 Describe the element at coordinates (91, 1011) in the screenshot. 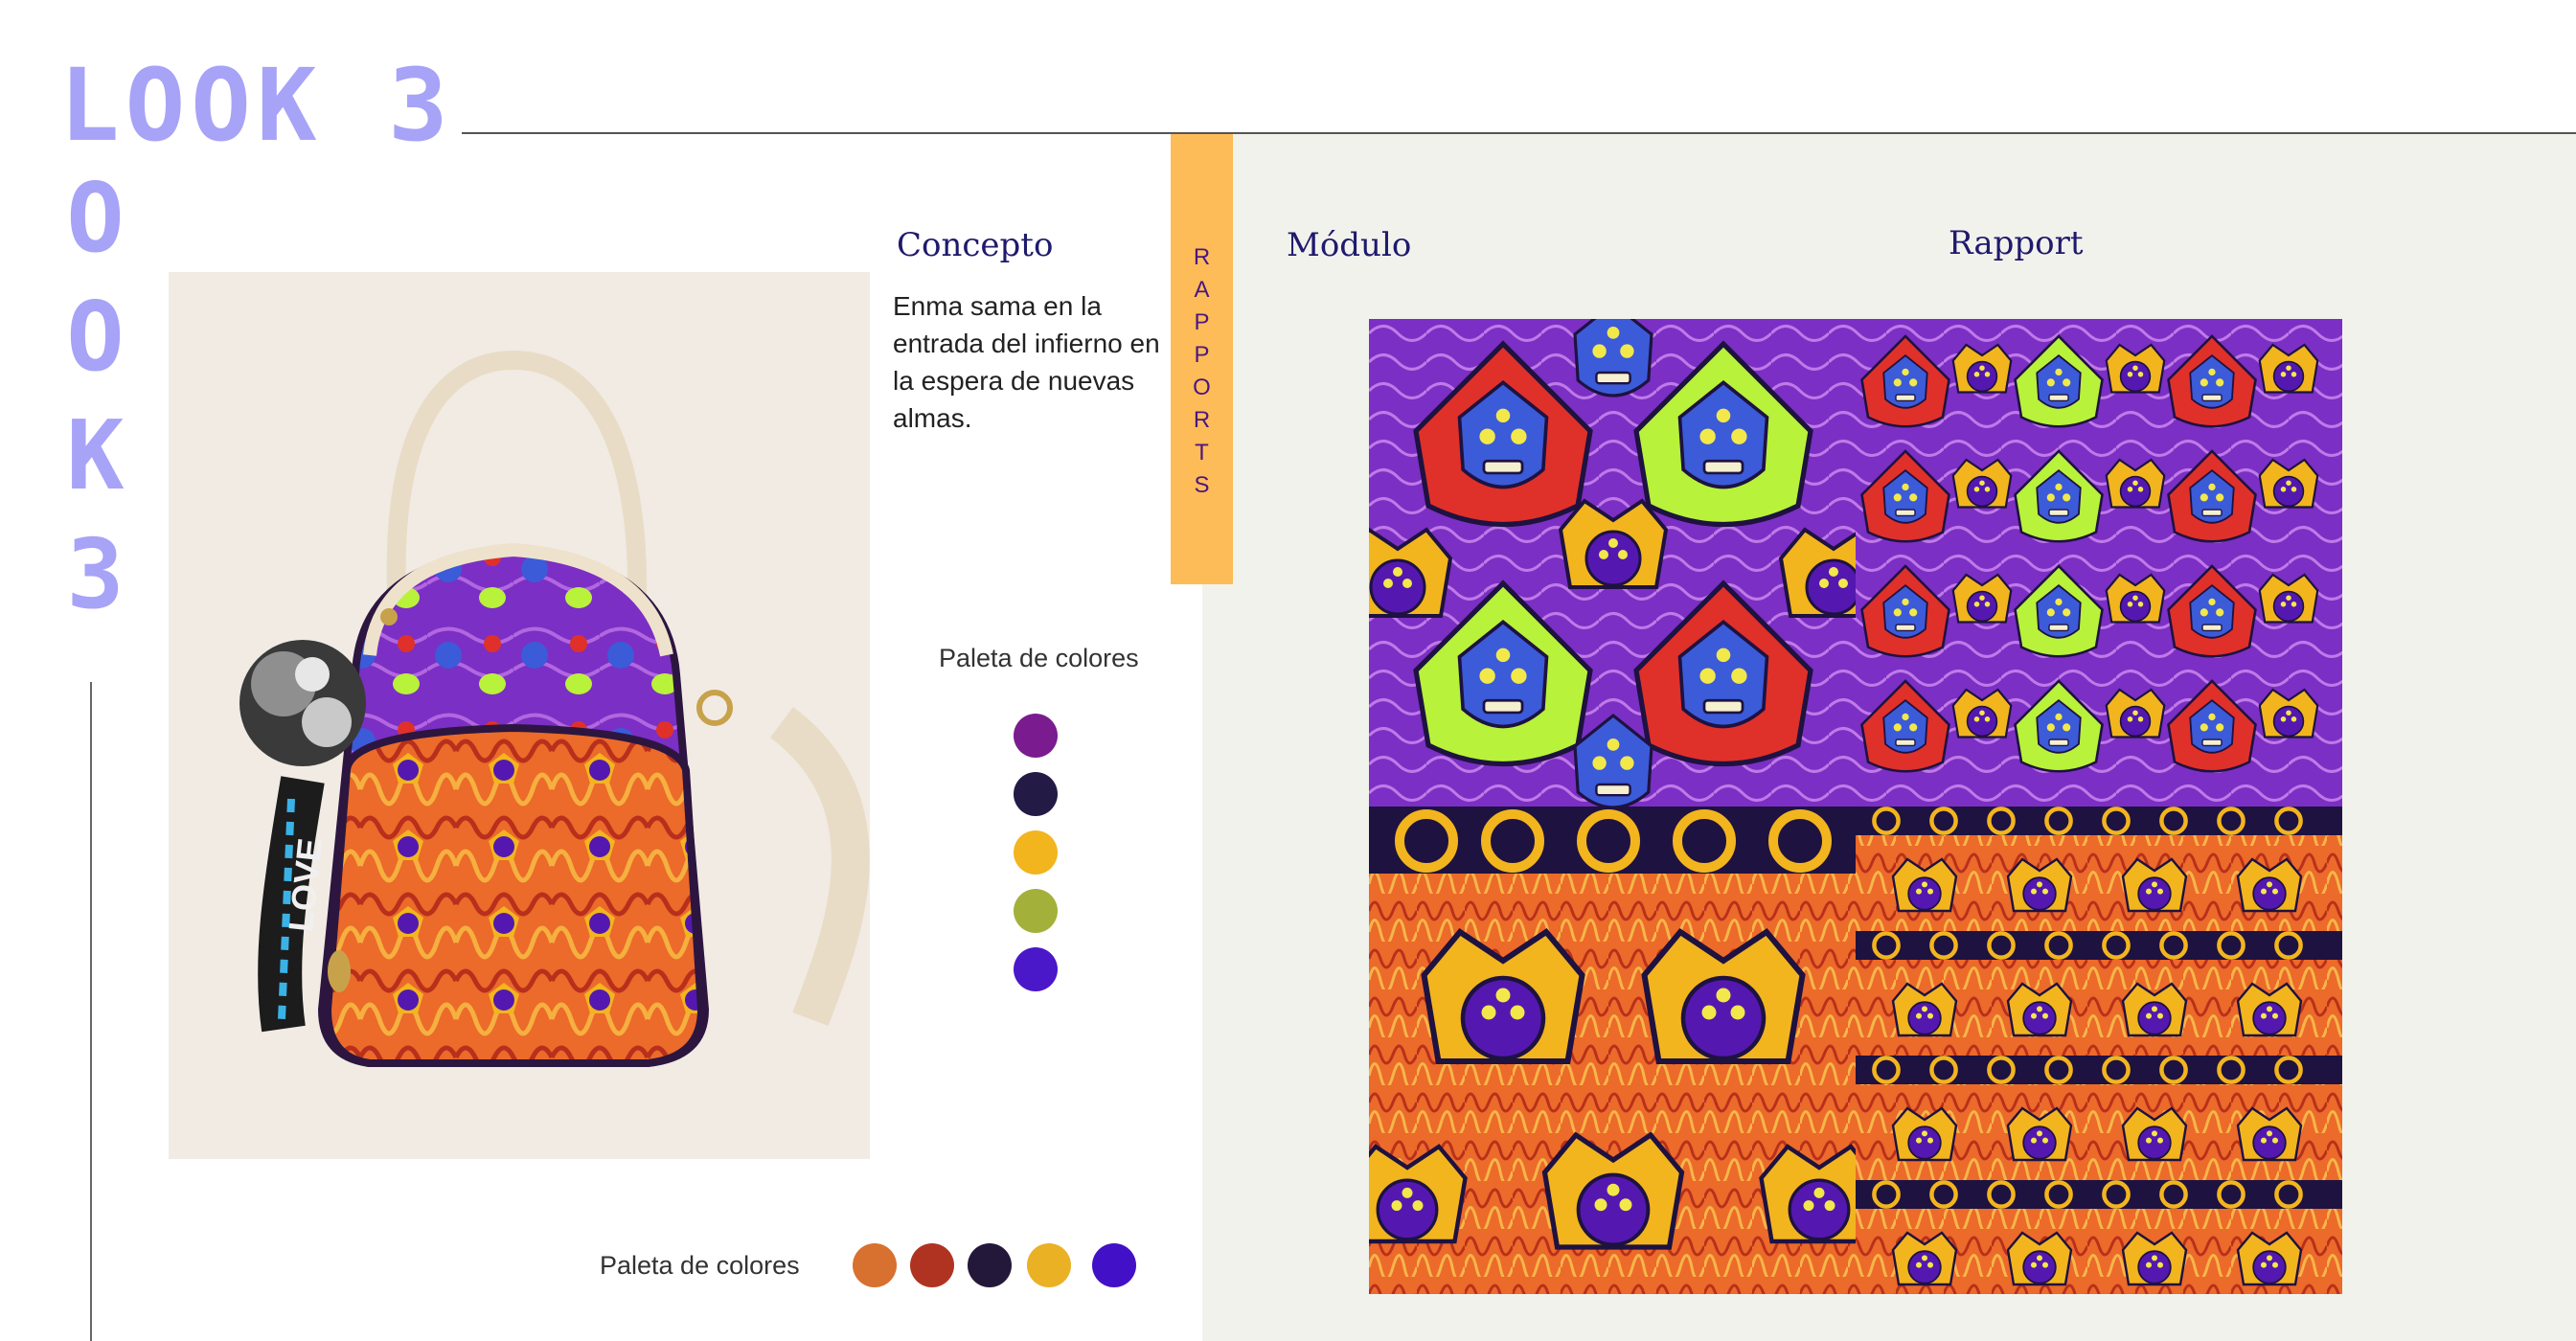

I see `left-divider-line` at that location.